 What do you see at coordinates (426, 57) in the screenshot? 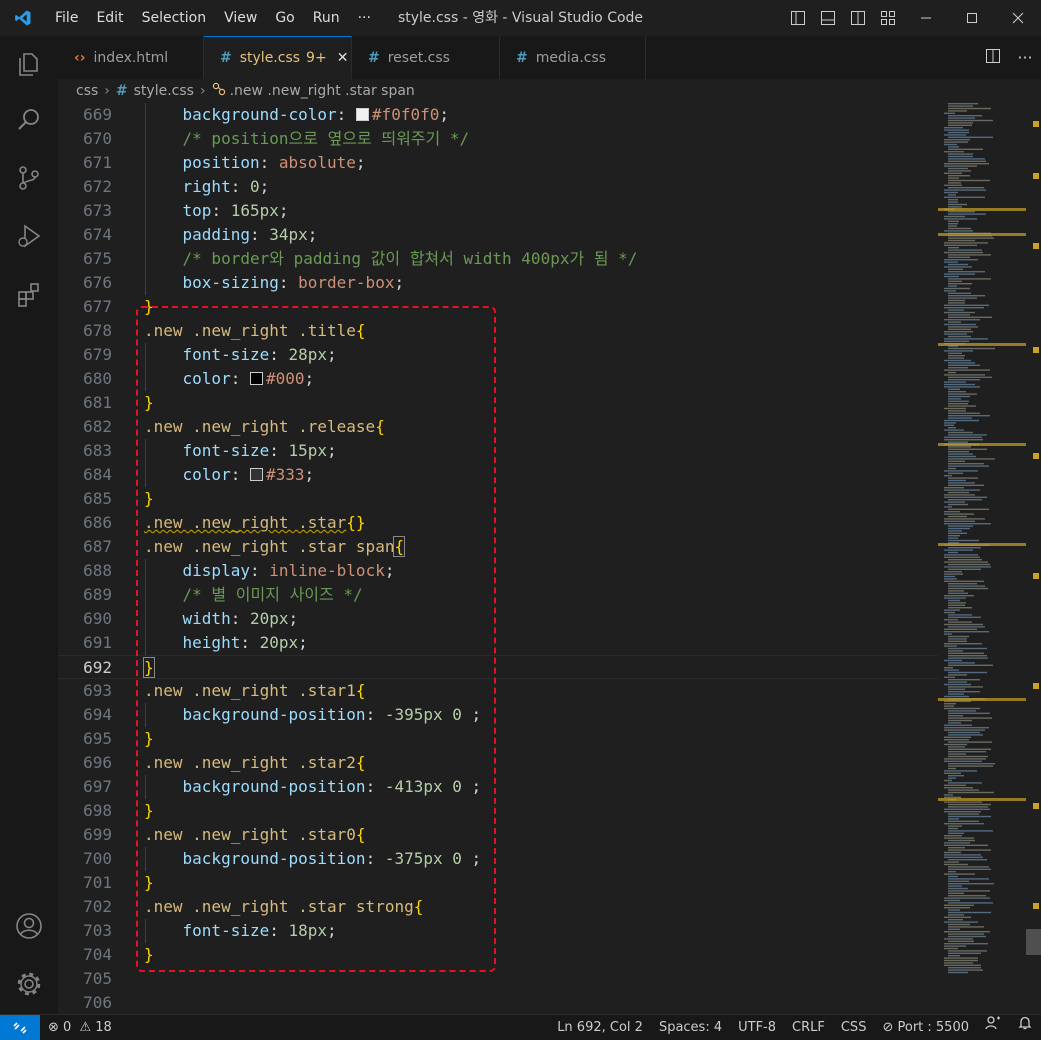
I see `tab-reset-css: # reset.css` at bounding box center [426, 57].